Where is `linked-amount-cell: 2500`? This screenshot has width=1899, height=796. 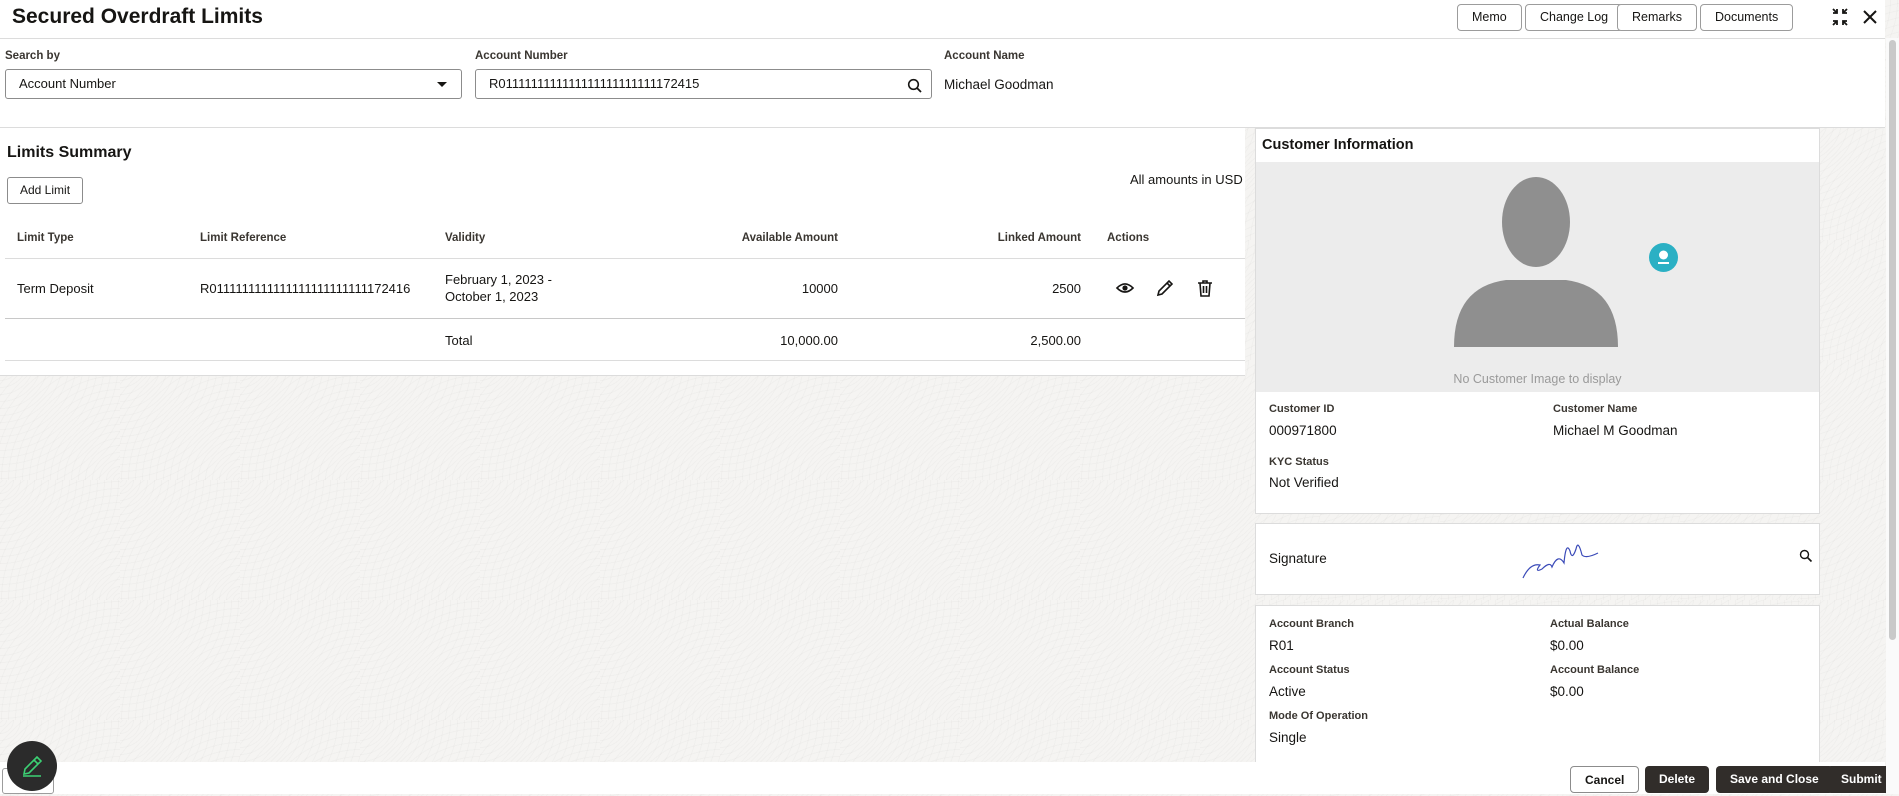
linked-amount-cell: 2500 is located at coordinates (1066, 288).